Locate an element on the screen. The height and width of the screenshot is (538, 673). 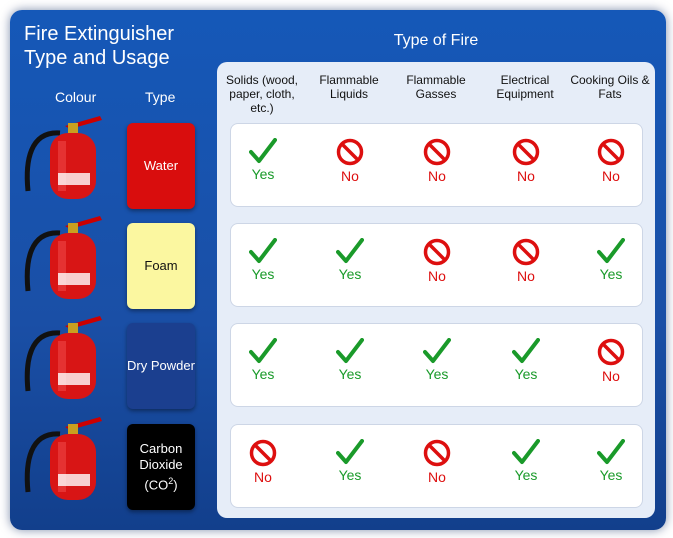
table-row: Yes Yes Yes Yes No is located at coordinates (436, 365).